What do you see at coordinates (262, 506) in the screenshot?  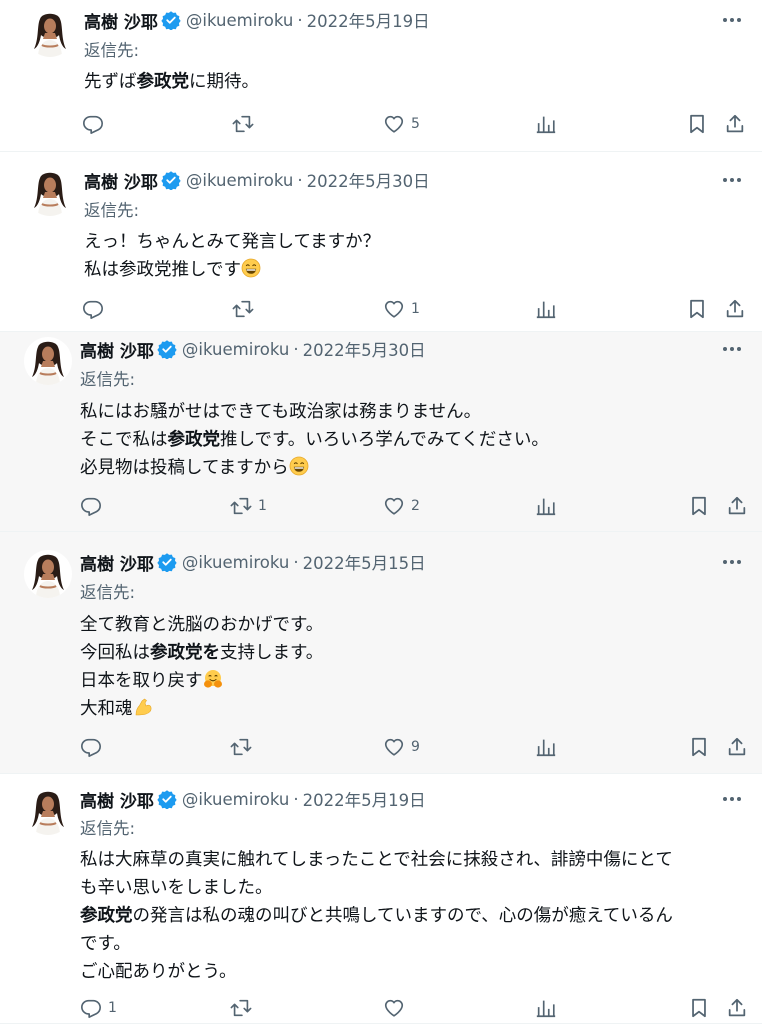 I see `retweet-count: 1` at bounding box center [262, 506].